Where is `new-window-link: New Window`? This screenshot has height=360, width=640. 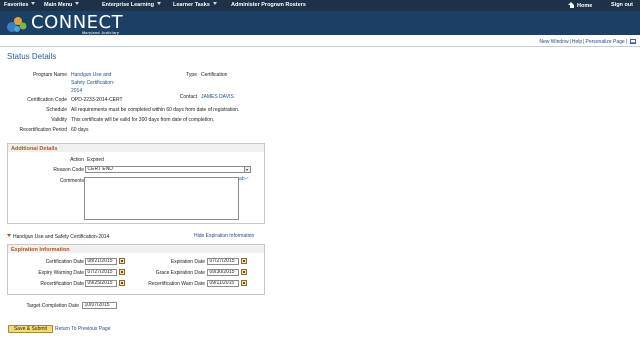 new-window-link: New Window is located at coordinates (553, 42).